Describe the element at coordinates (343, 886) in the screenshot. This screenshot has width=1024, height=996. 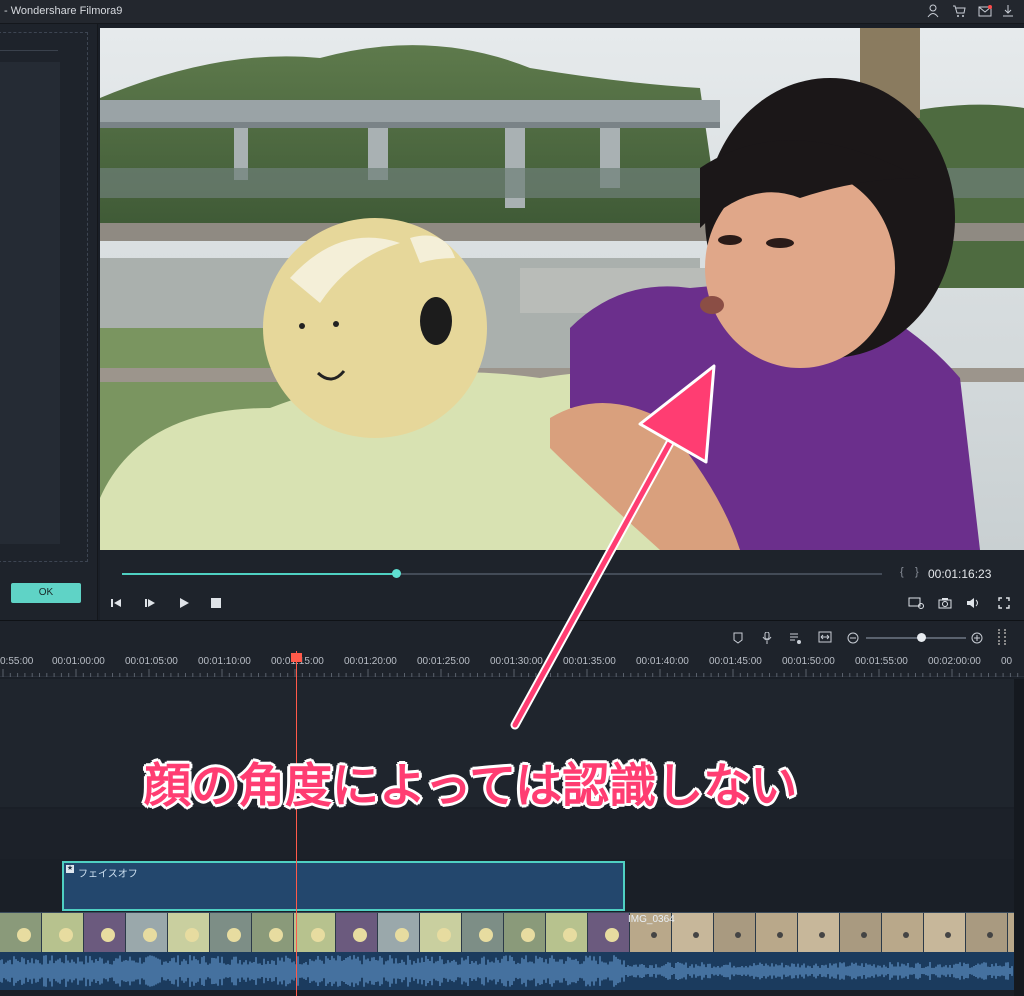
I see `effect-clip: ★ フェイスオフ` at that location.